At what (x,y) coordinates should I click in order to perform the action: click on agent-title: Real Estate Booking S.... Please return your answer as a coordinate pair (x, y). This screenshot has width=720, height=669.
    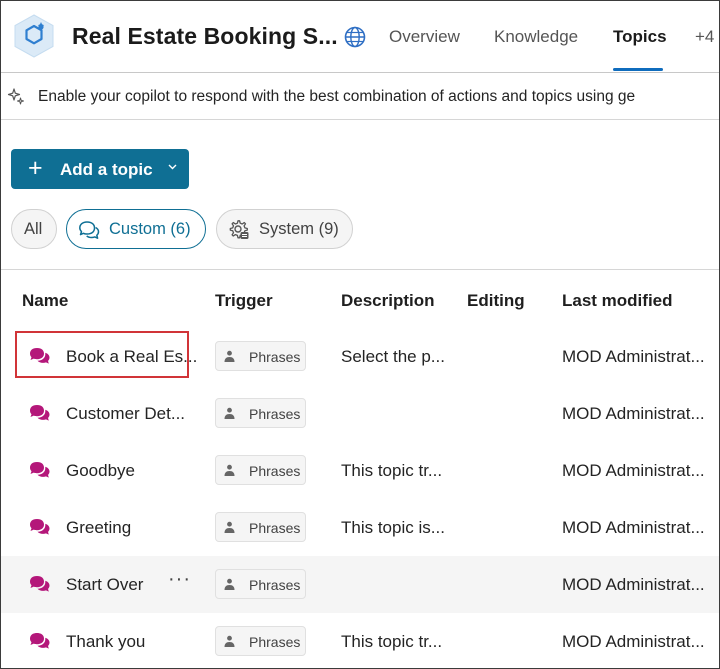
    Looking at the image, I should click on (205, 36).